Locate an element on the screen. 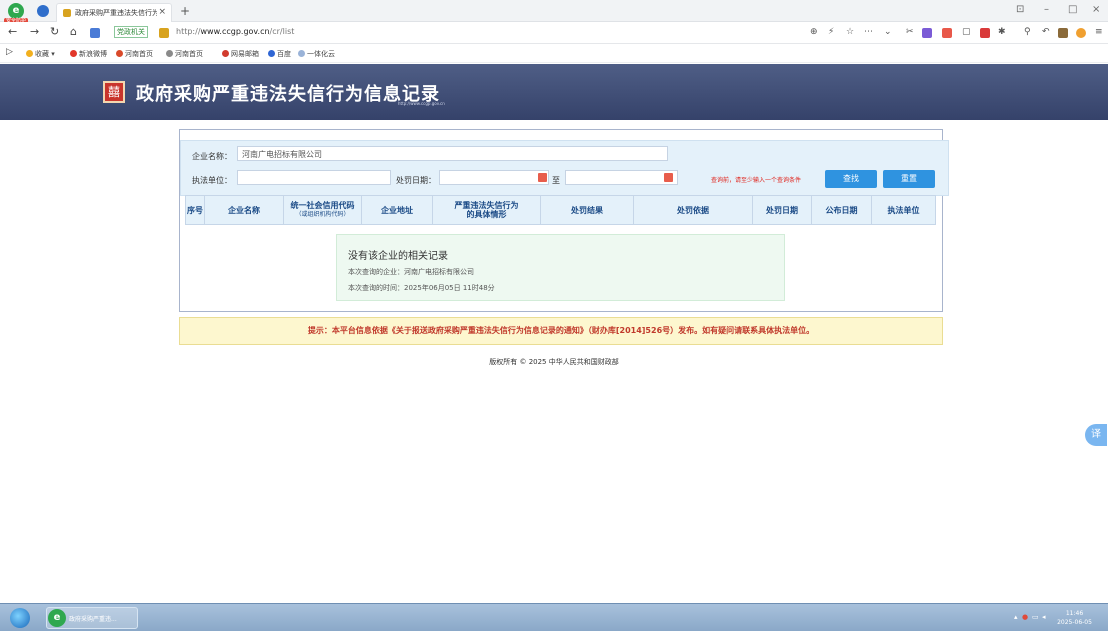 The height and width of the screenshot is (631, 1108). copyright-footer: 版权所有 © 2025 中华人民共和国财政部 is located at coordinates (554, 362).